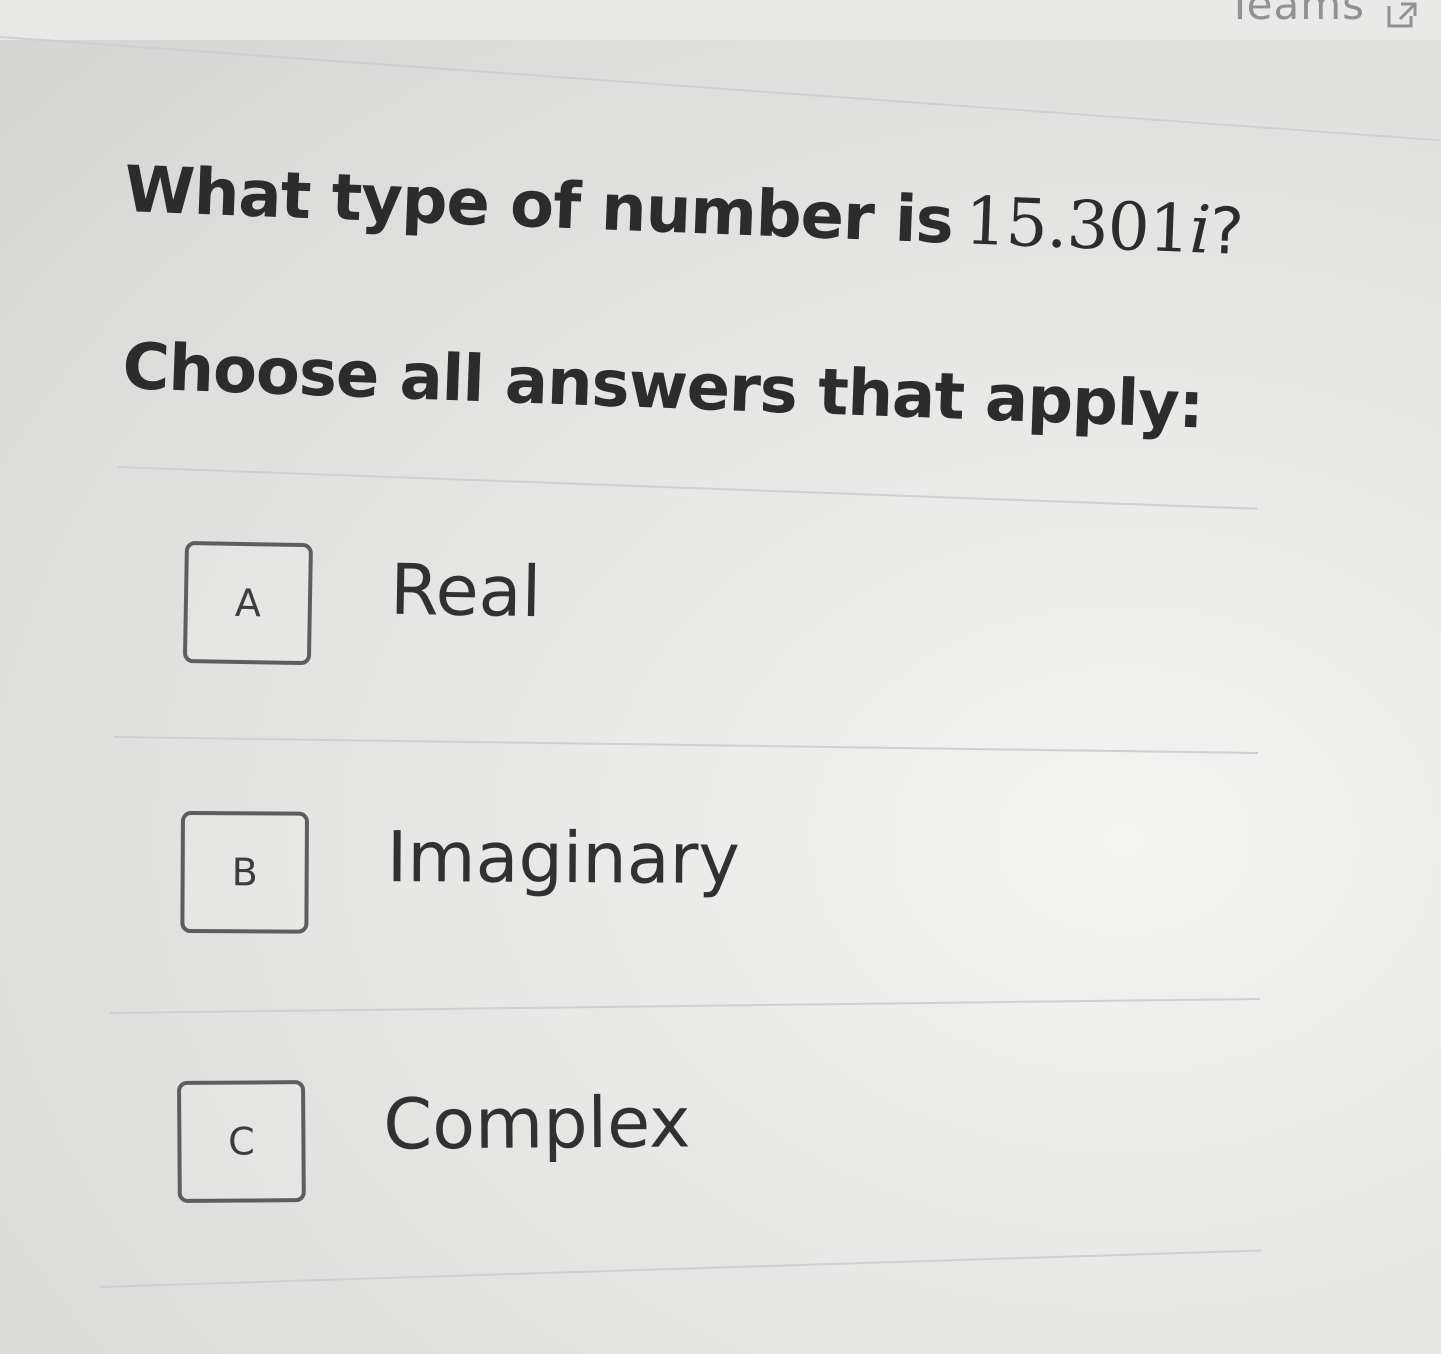 This screenshot has height=1354, width=1441. What do you see at coordinates (1077, 225) in the screenshot?
I see `math-number: 15.301` at bounding box center [1077, 225].